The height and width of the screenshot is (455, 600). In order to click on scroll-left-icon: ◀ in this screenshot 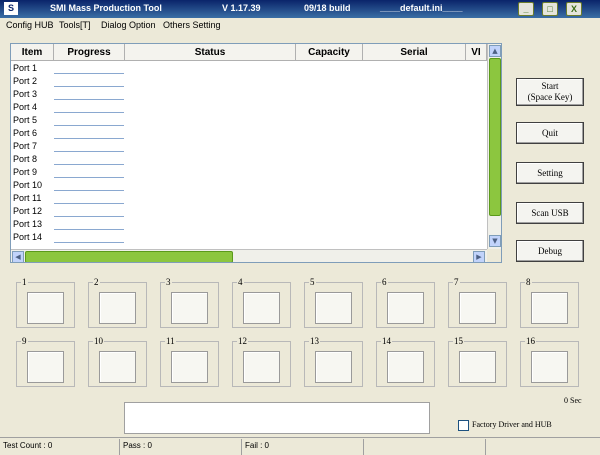, I will do `click(18, 256)`.